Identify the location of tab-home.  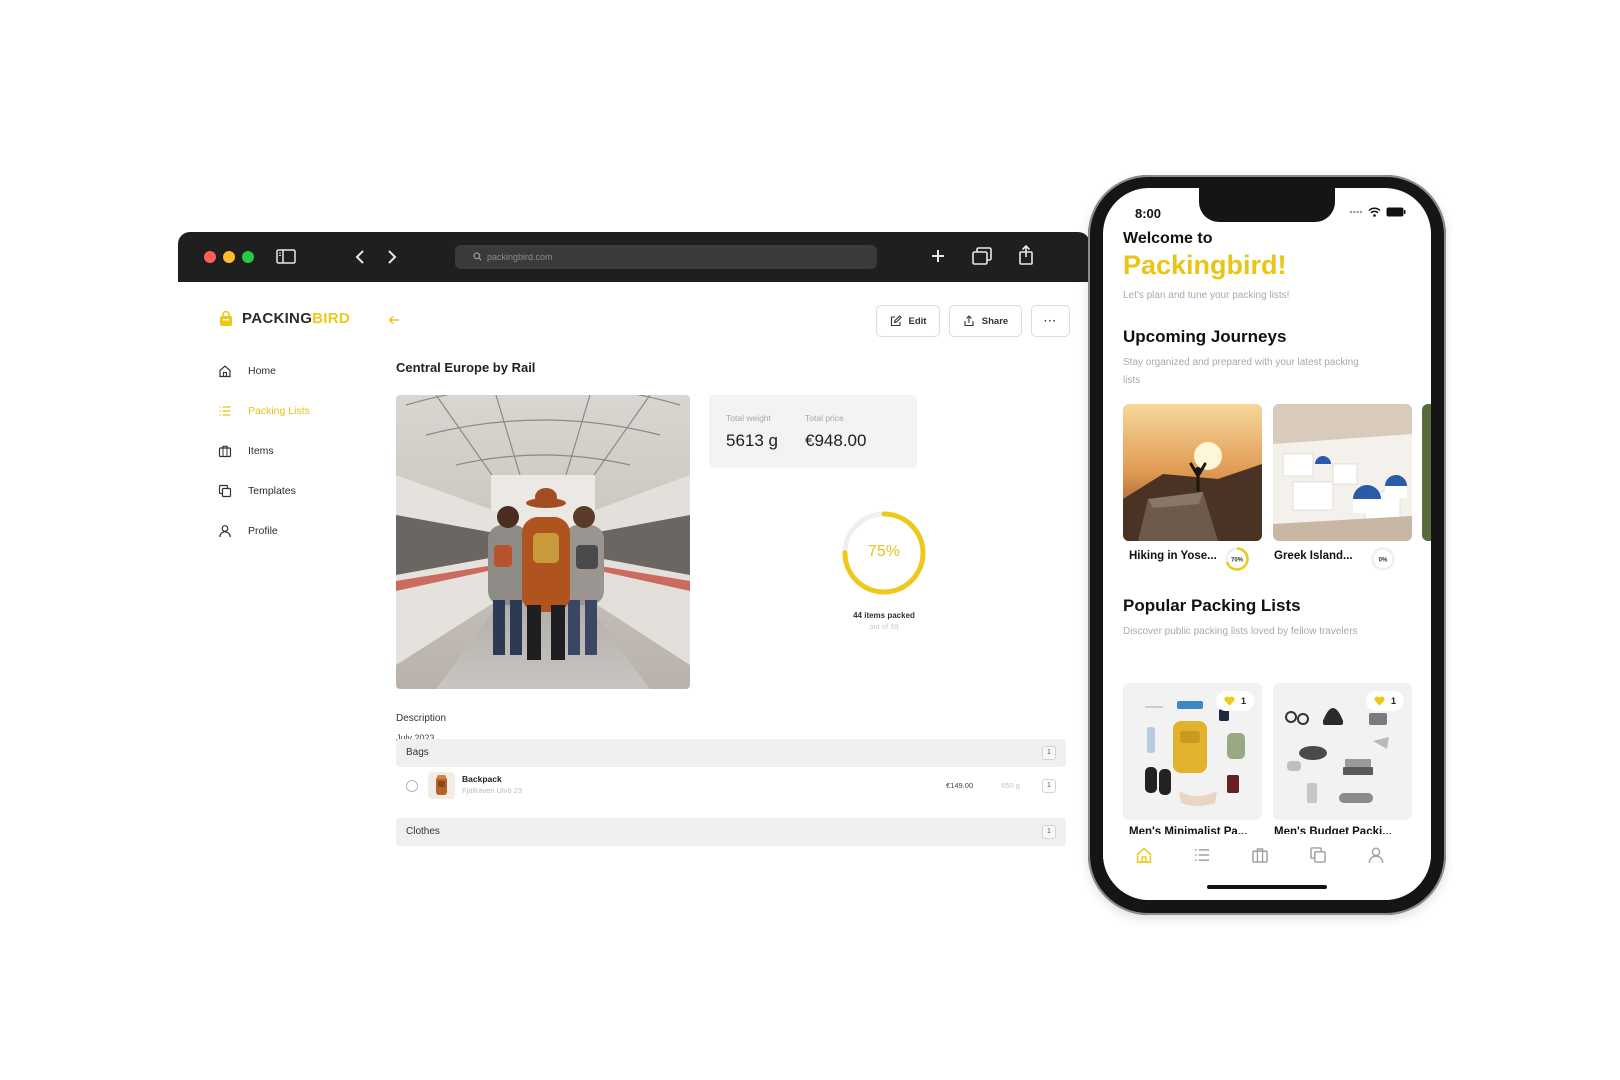
(1144, 857).